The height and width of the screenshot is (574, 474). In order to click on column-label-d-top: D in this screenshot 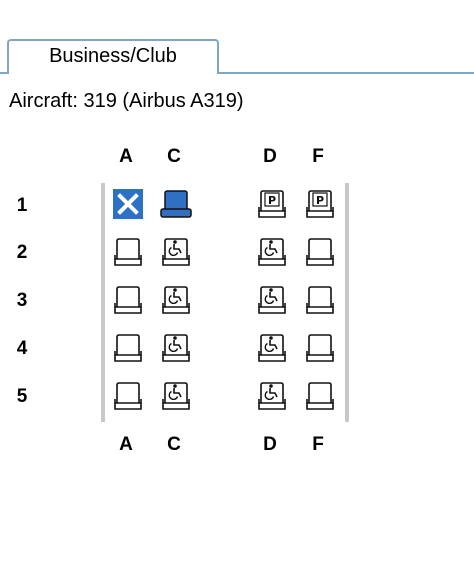, I will do `click(270, 156)`.